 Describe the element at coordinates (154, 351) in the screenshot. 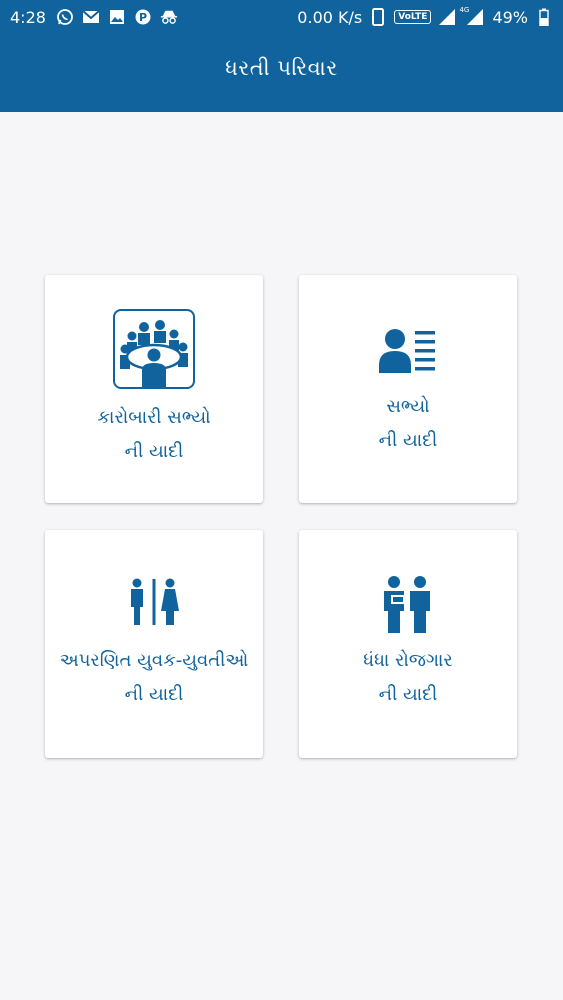

I see `meeting-group-icon` at that location.